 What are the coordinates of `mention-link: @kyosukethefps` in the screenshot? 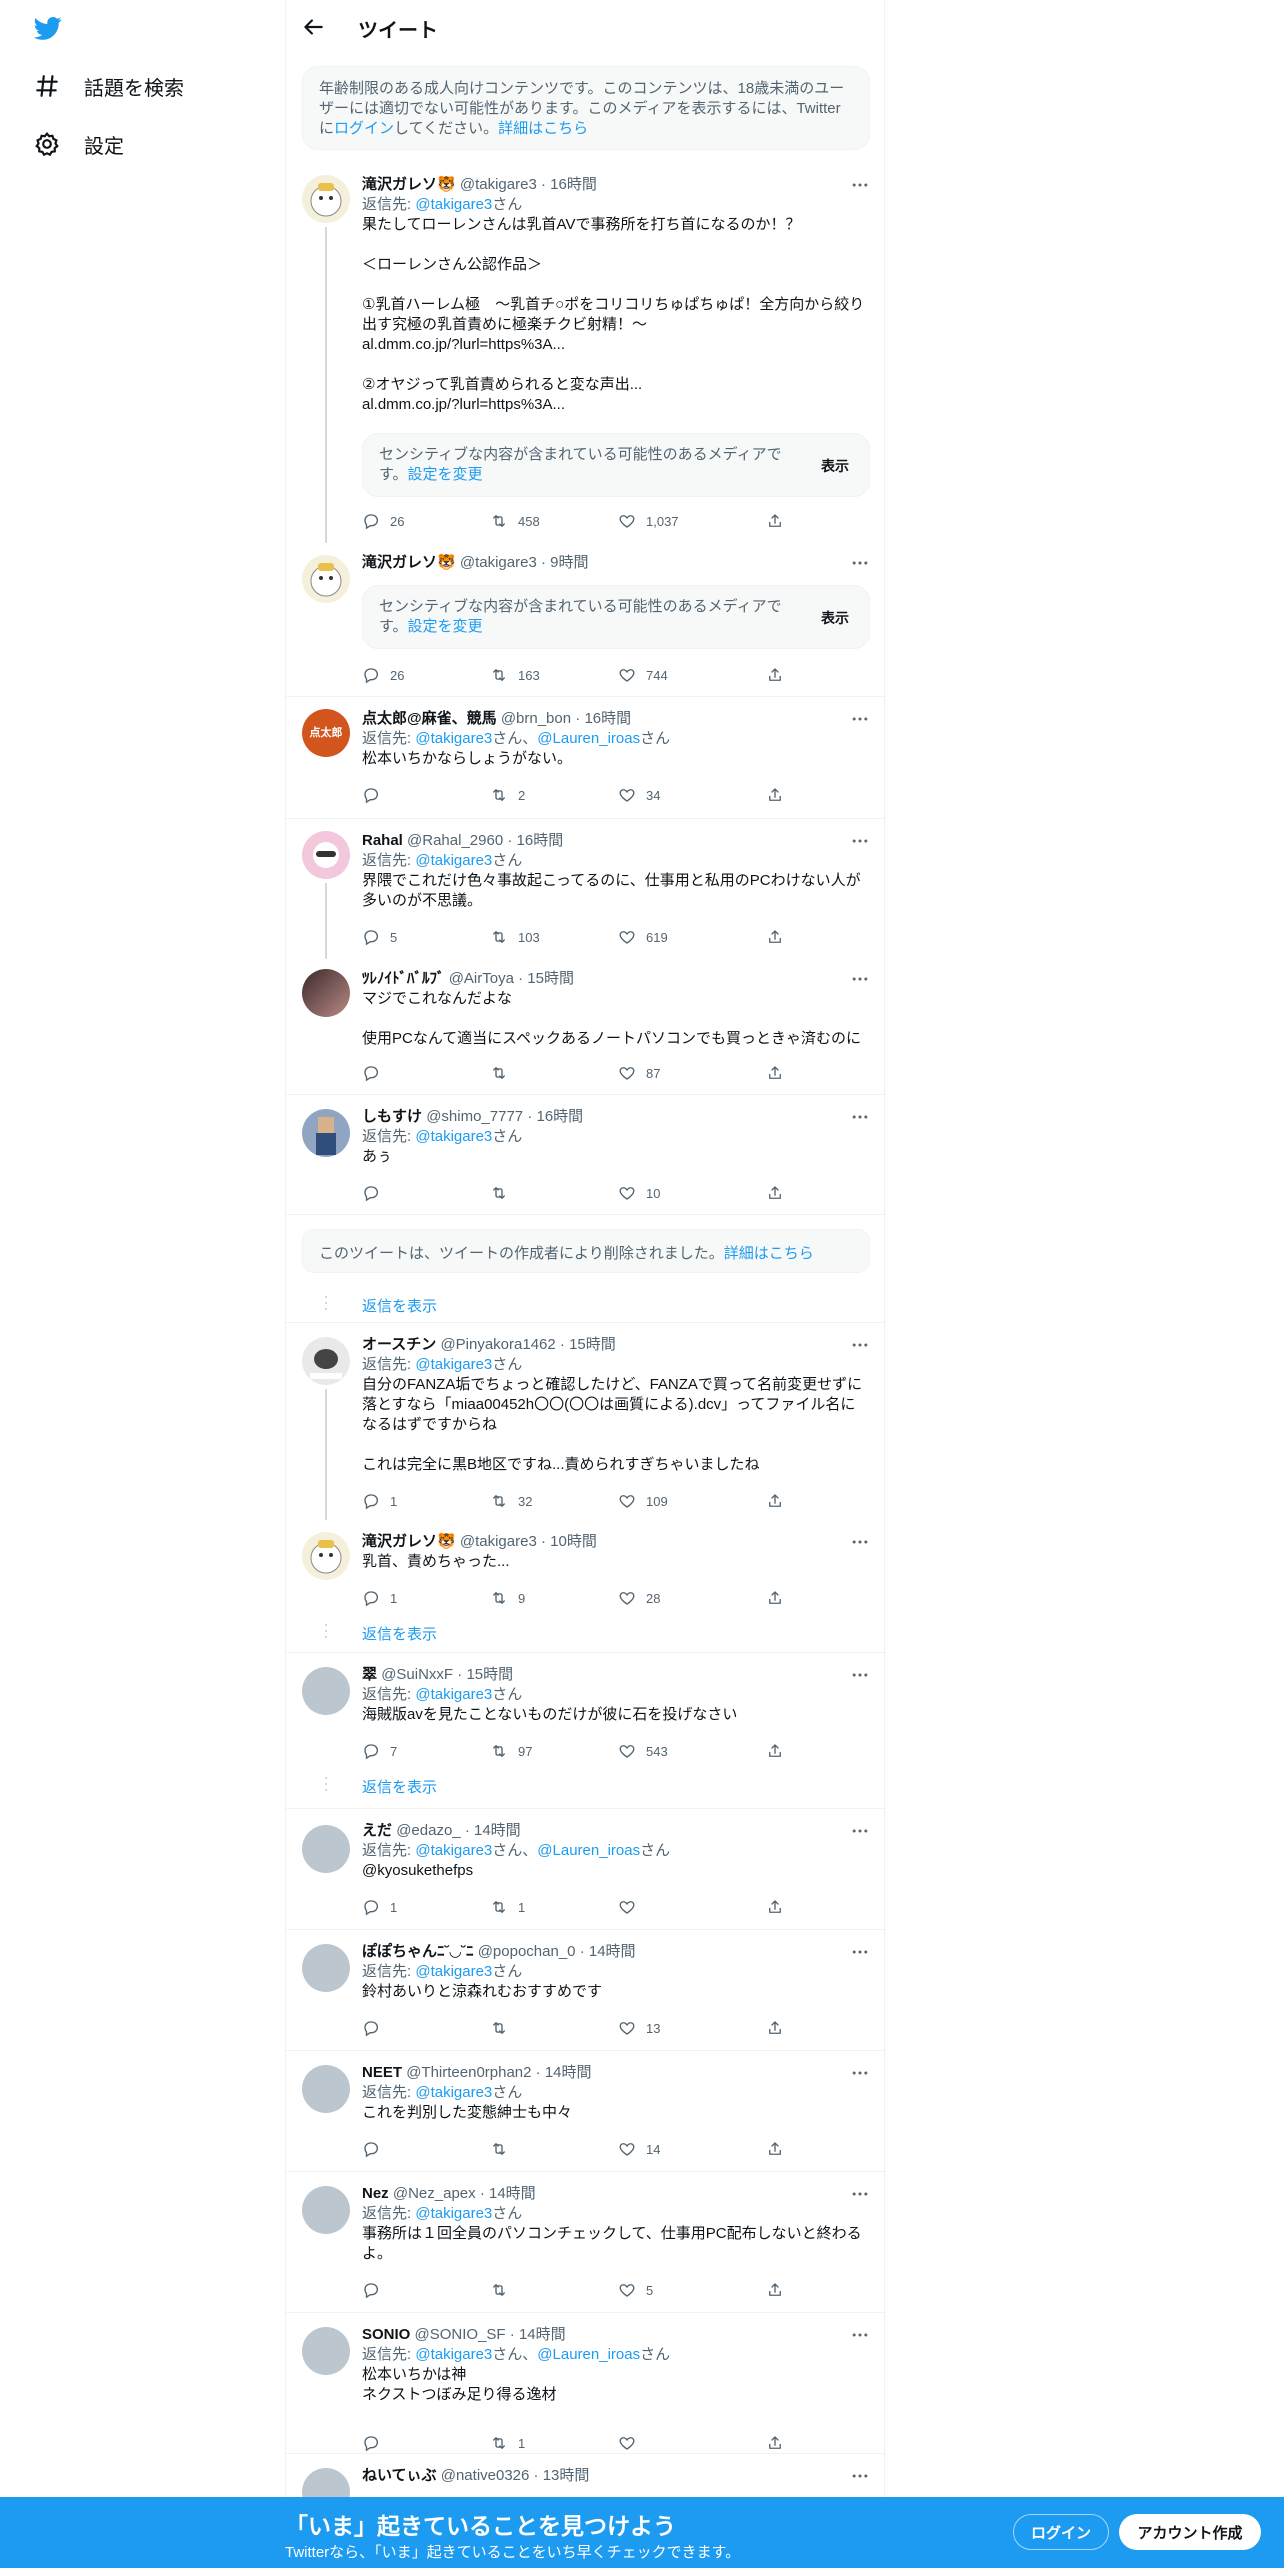 It's located at (616, 1871).